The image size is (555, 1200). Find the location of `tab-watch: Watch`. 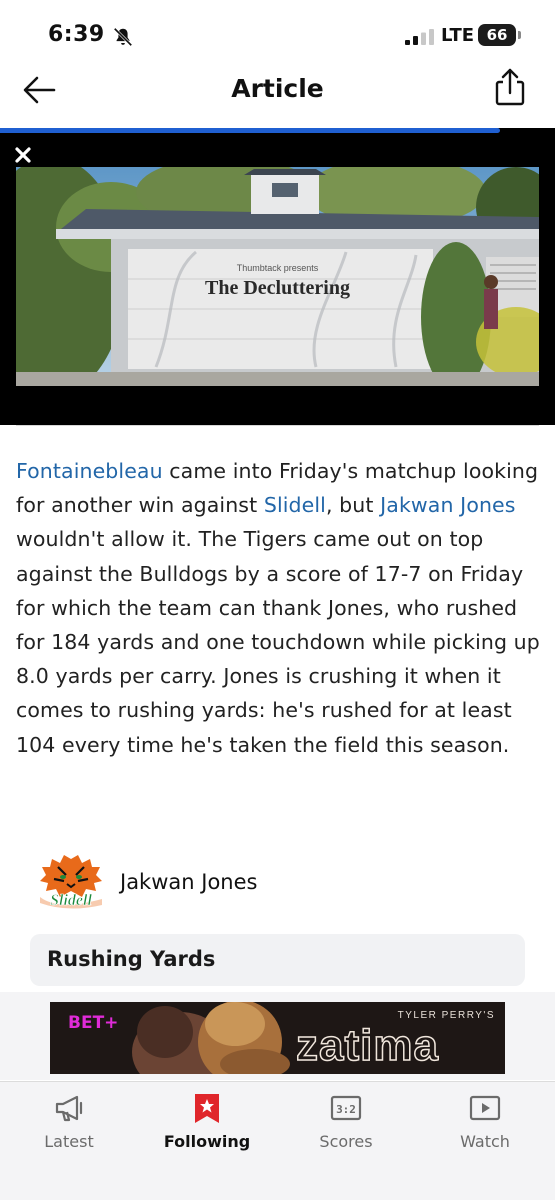

tab-watch: Watch is located at coordinates (485, 1121).